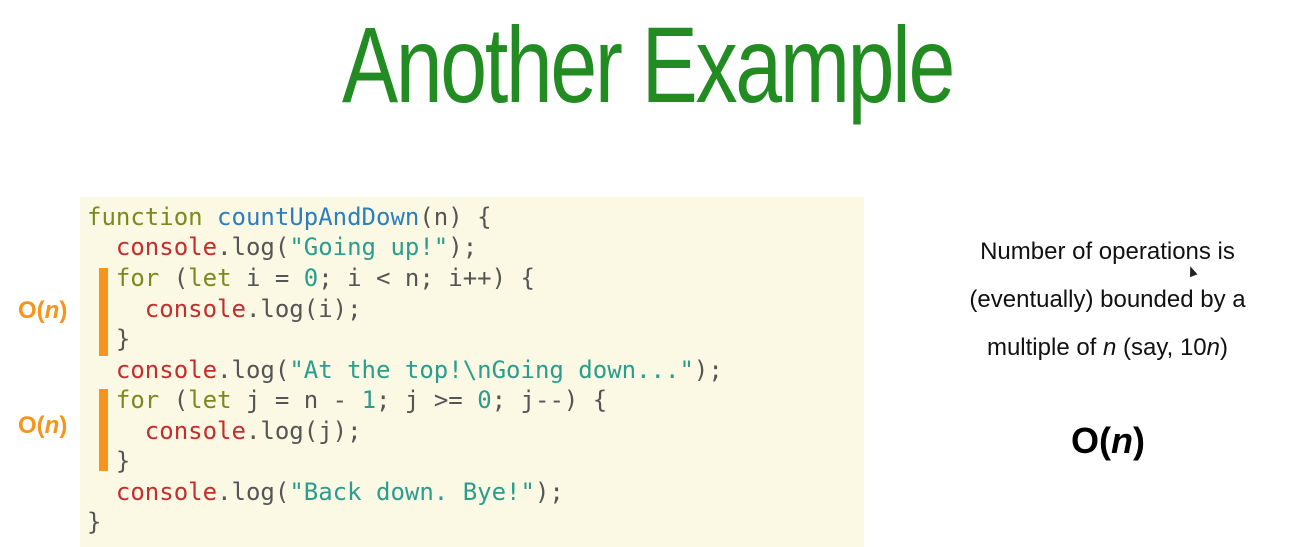 The width and height of the screenshot is (1295, 547). I want to click on code-line-10: console.log("Back down. Bye!");, so click(325, 492).